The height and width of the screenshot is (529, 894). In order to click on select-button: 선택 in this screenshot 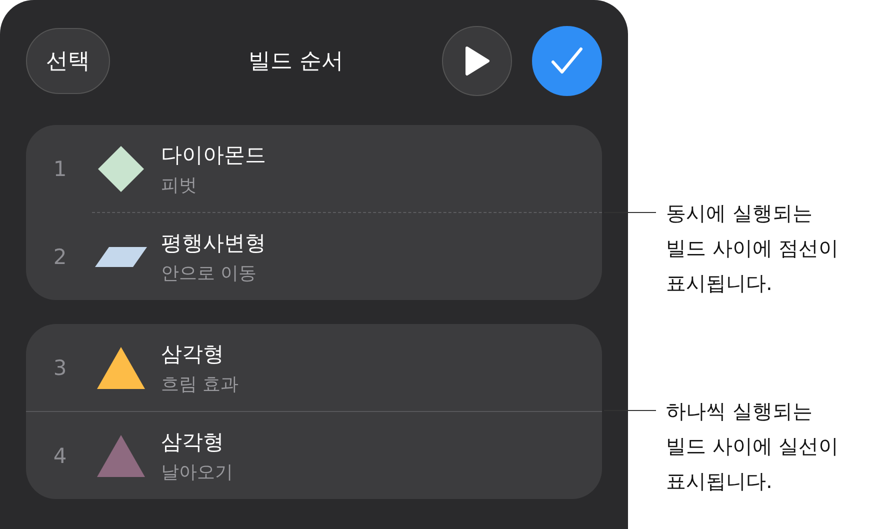, I will do `click(68, 61)`.